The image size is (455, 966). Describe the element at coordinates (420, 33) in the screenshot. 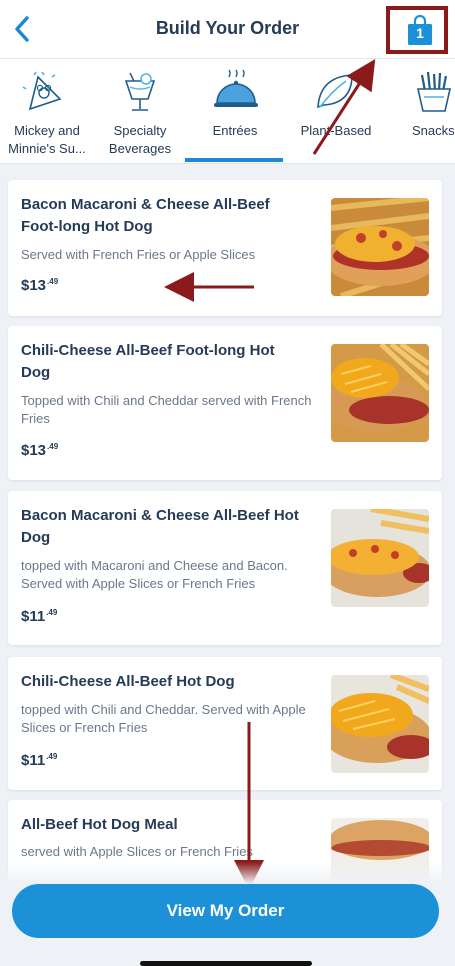

I see `cart-count-badge: 1` at that location.